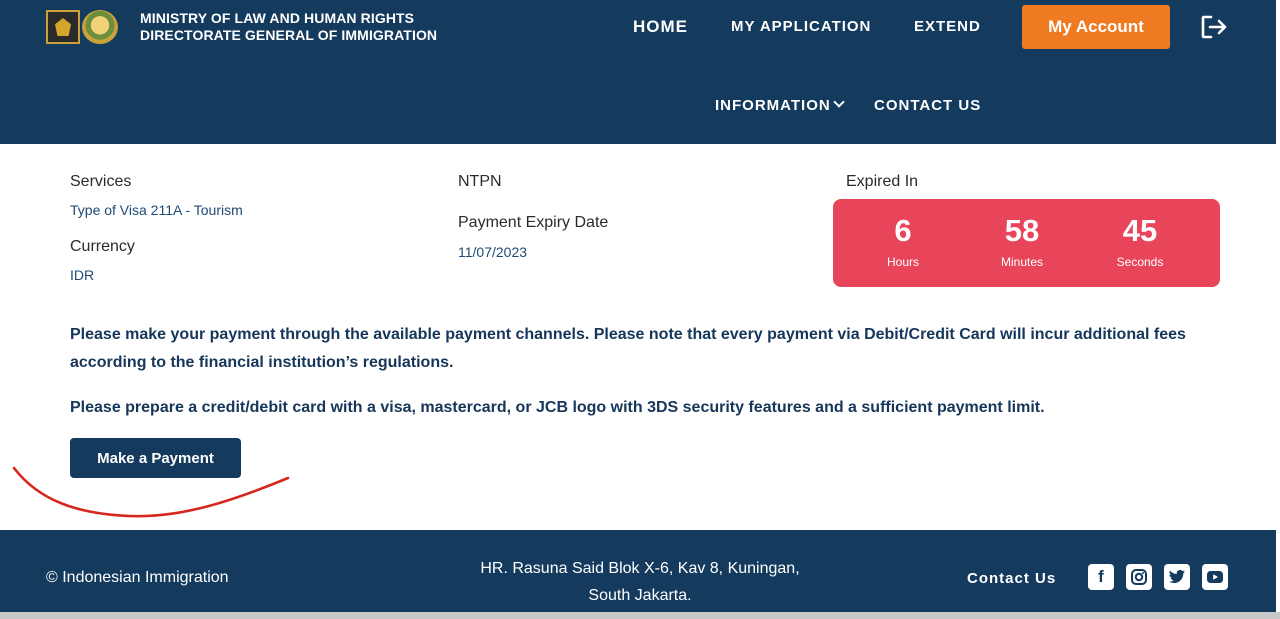 This screenshot has height=619, width=1280. What do you see at coordinates (493, 252) in the screenshot?
I see `payment-expiry-value: 11/07/2023` at bounding box center [493, 252].